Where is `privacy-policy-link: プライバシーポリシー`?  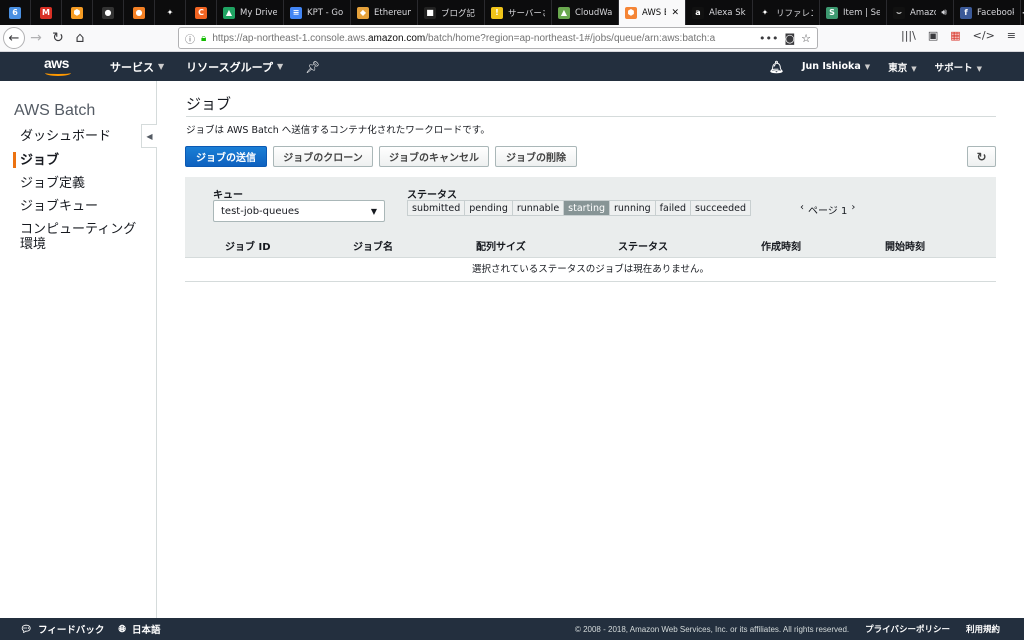 privacy-policy-link: プライバシーポリシー is located at coordinates (907, 629).